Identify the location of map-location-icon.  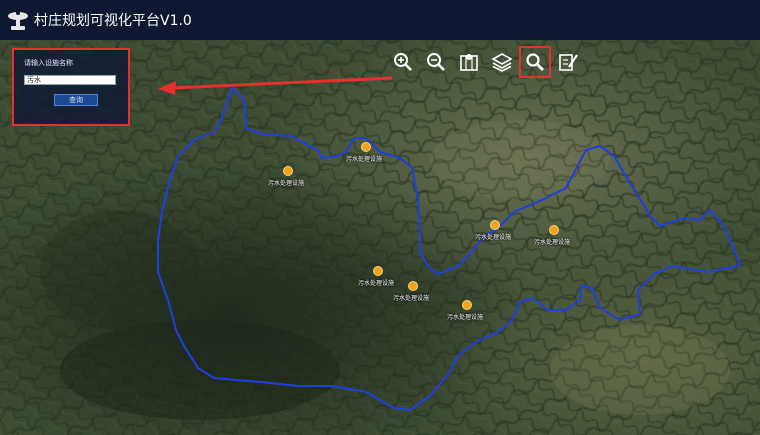
(469, 62).